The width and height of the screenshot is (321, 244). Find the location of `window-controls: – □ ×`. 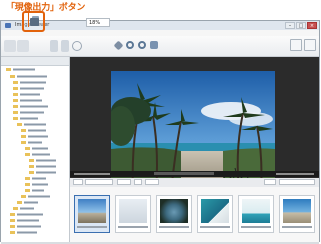

window-controls: – □ × is located at coordinates (301, 25).